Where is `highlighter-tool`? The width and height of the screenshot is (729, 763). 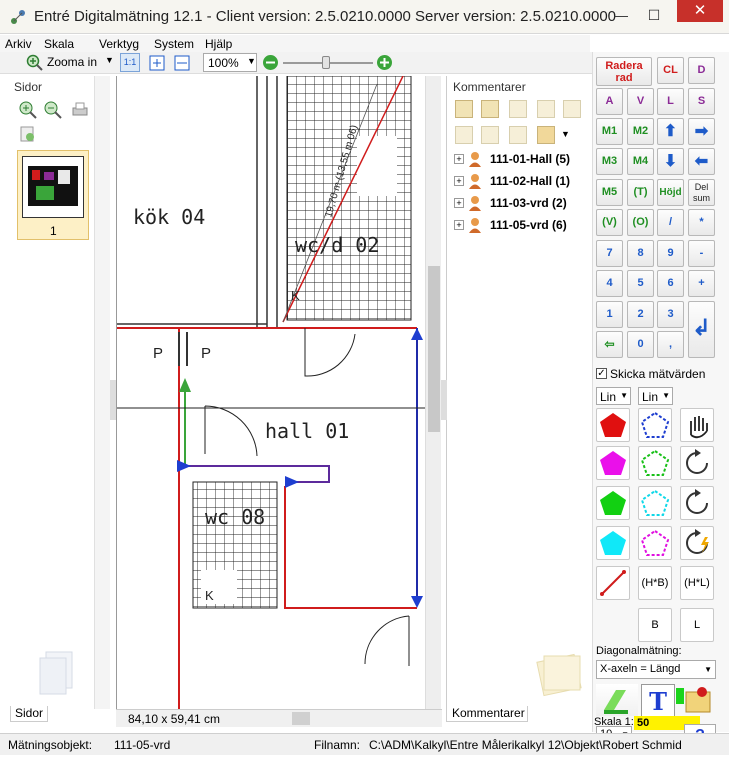
highlighter-tool is located at coordinates (617, 700).